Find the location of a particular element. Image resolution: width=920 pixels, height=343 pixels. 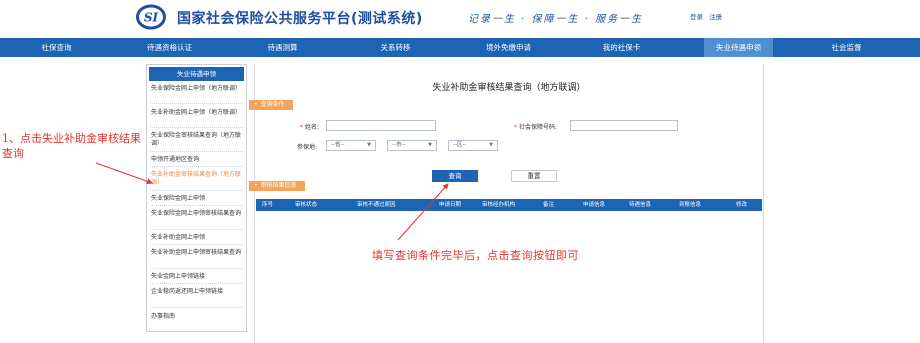

register-link: 注册 is located at coordinates (715, 17).